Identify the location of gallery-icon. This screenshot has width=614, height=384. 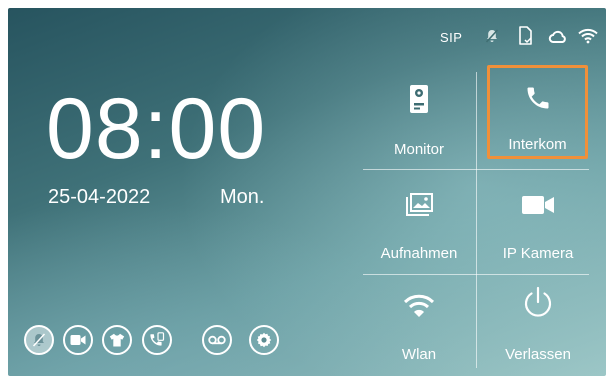
(419, 205).